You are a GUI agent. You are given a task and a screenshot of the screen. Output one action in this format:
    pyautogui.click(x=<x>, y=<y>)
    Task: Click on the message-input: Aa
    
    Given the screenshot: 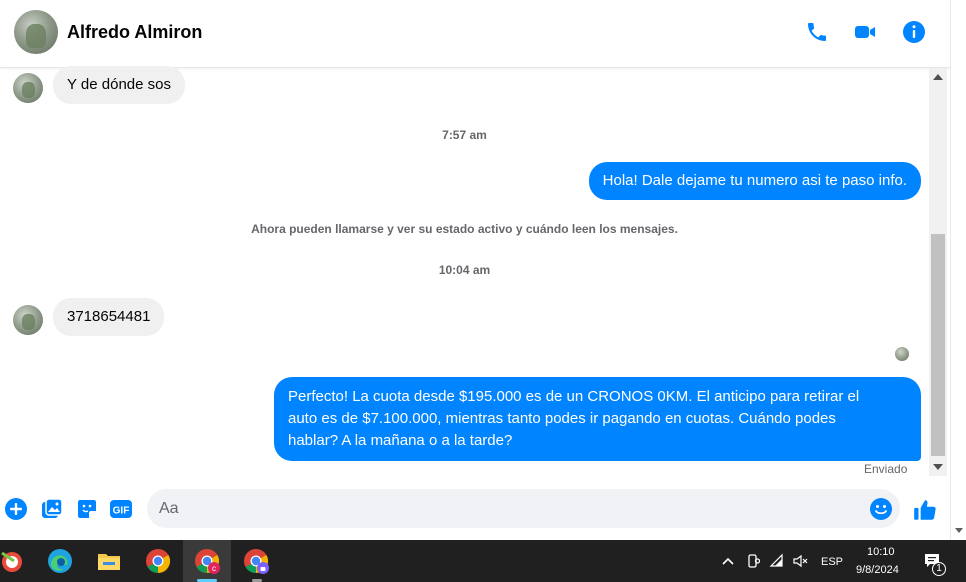 What is the action you would take?
    pyautogui.click(x=523, y=508)
    